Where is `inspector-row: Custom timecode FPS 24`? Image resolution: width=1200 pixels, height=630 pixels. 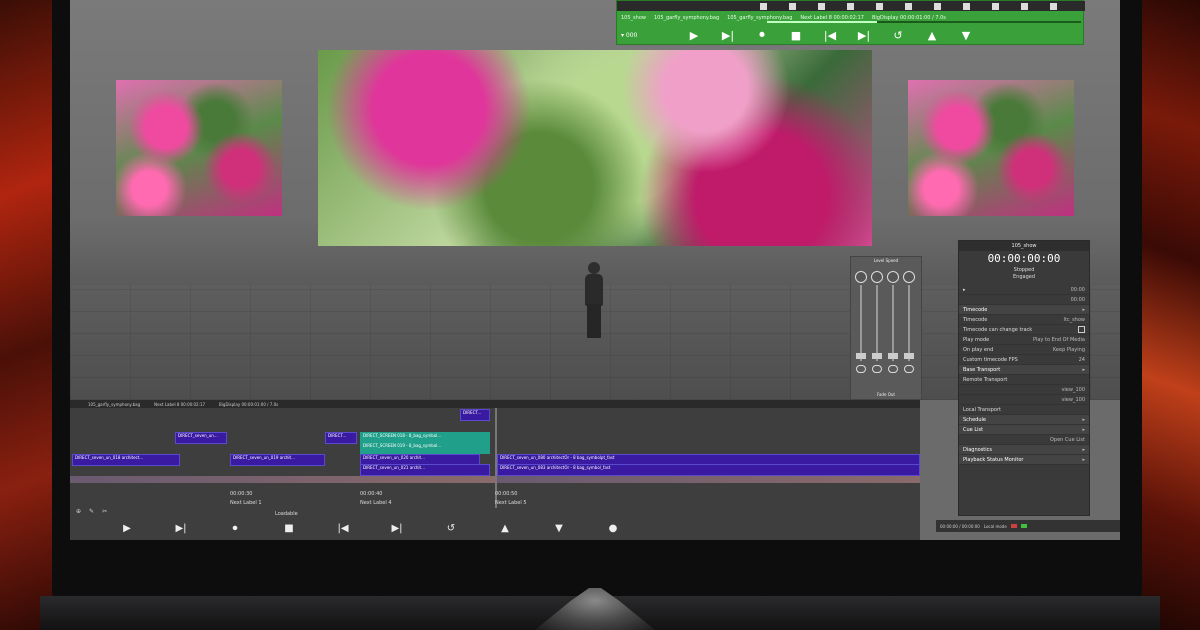
inspector-row: Custom timecode FPS 24 is located at coordinates (1024, 360).